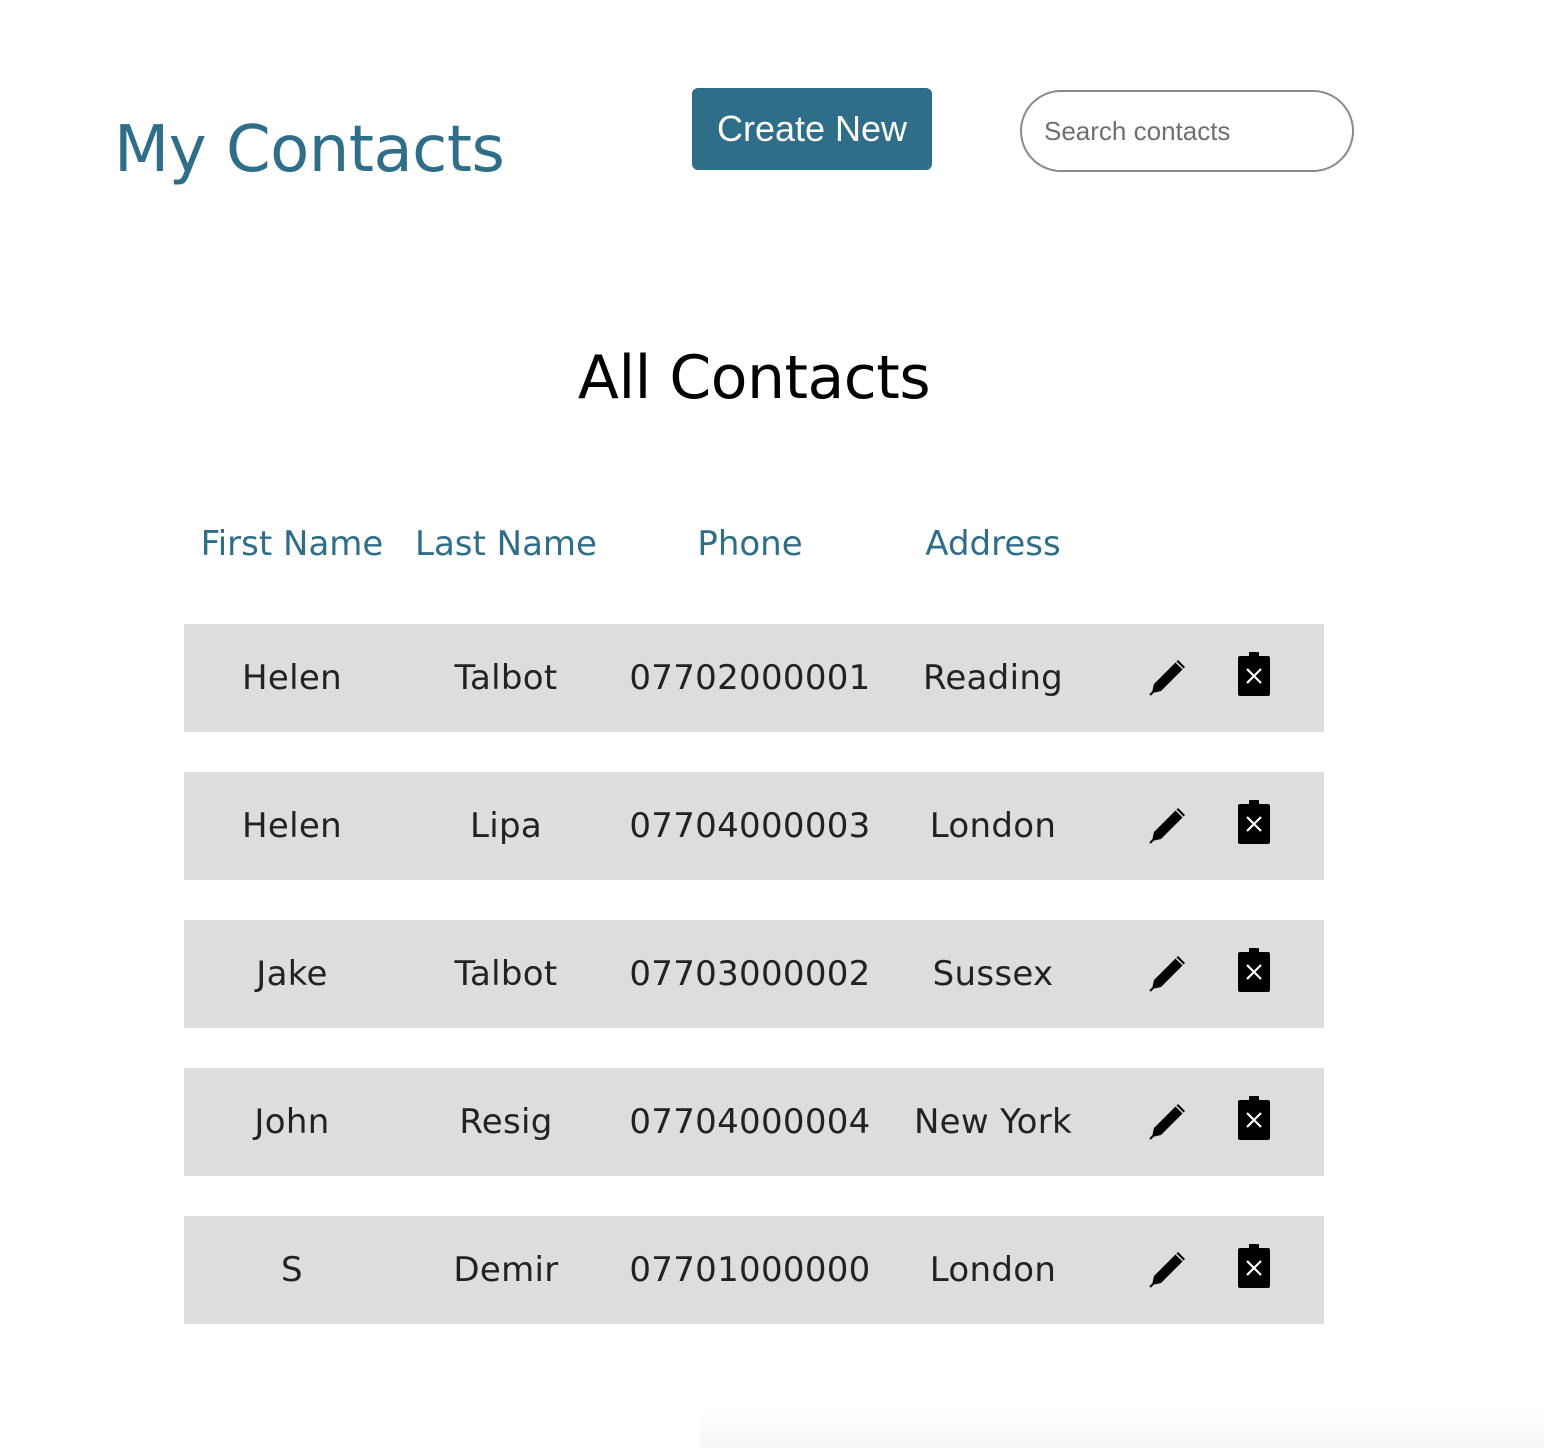  Describe the element at coordinates (750, 544) in the screenshot. I see `column-header-phone: Phone` at that location.